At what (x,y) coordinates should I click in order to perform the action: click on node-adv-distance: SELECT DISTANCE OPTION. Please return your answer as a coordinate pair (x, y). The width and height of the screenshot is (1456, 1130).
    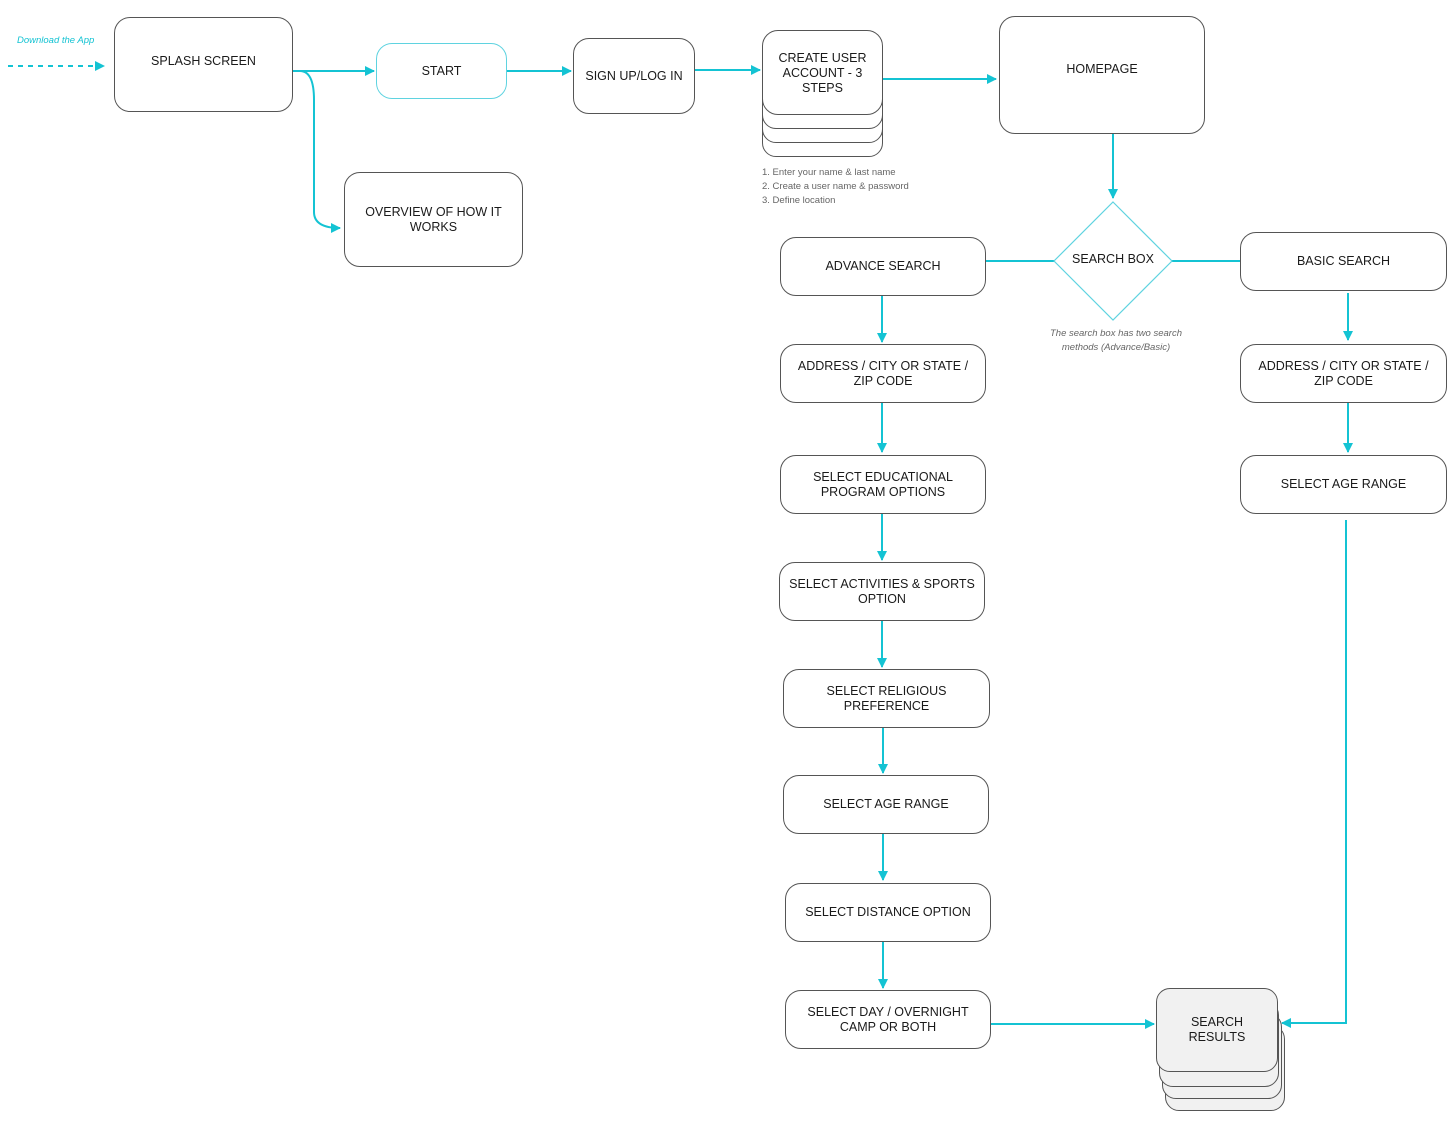
    Looking at the image, I should click on (888, 912).